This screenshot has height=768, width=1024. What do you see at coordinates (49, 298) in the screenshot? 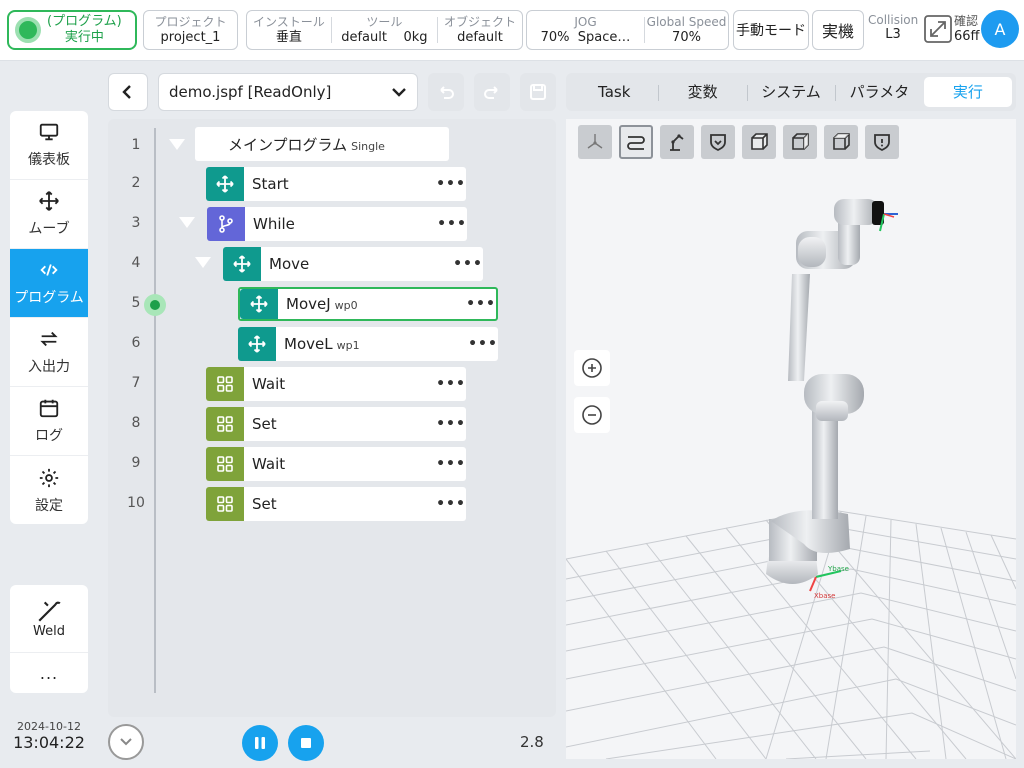
I see `sidebar-item-label: プログラム` at bounding box center [49, 298].